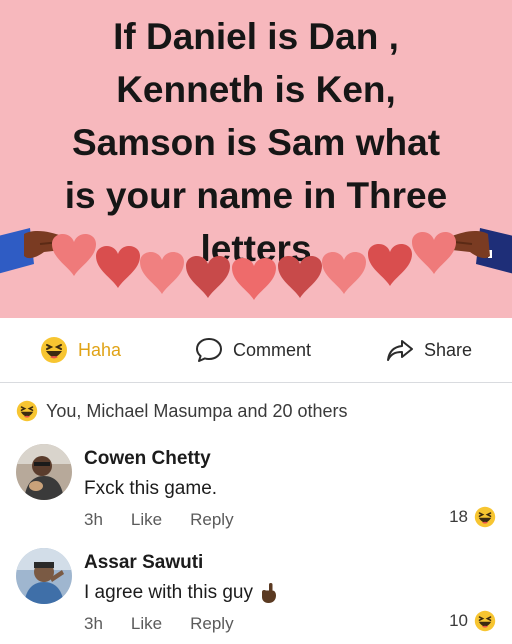 This screenshot has width=512, height=644. Describe the element at coordinates (209, 350) in the screenshot. I see `comment-icon` at that location.